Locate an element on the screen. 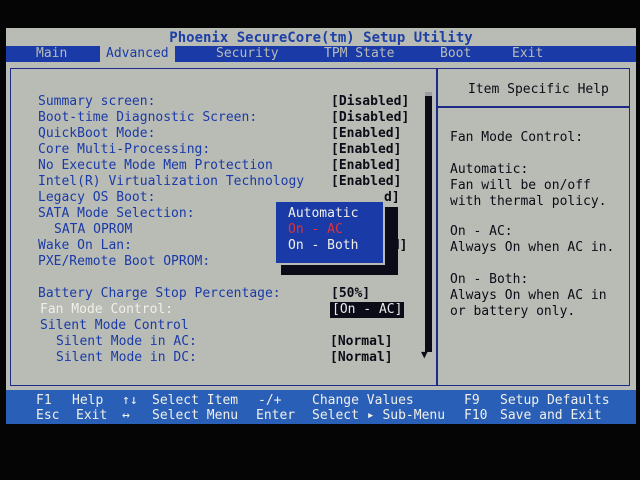 The image size is (640, 480). setting-label: QuickBoot Mode: is located at coordinates (97, 133).